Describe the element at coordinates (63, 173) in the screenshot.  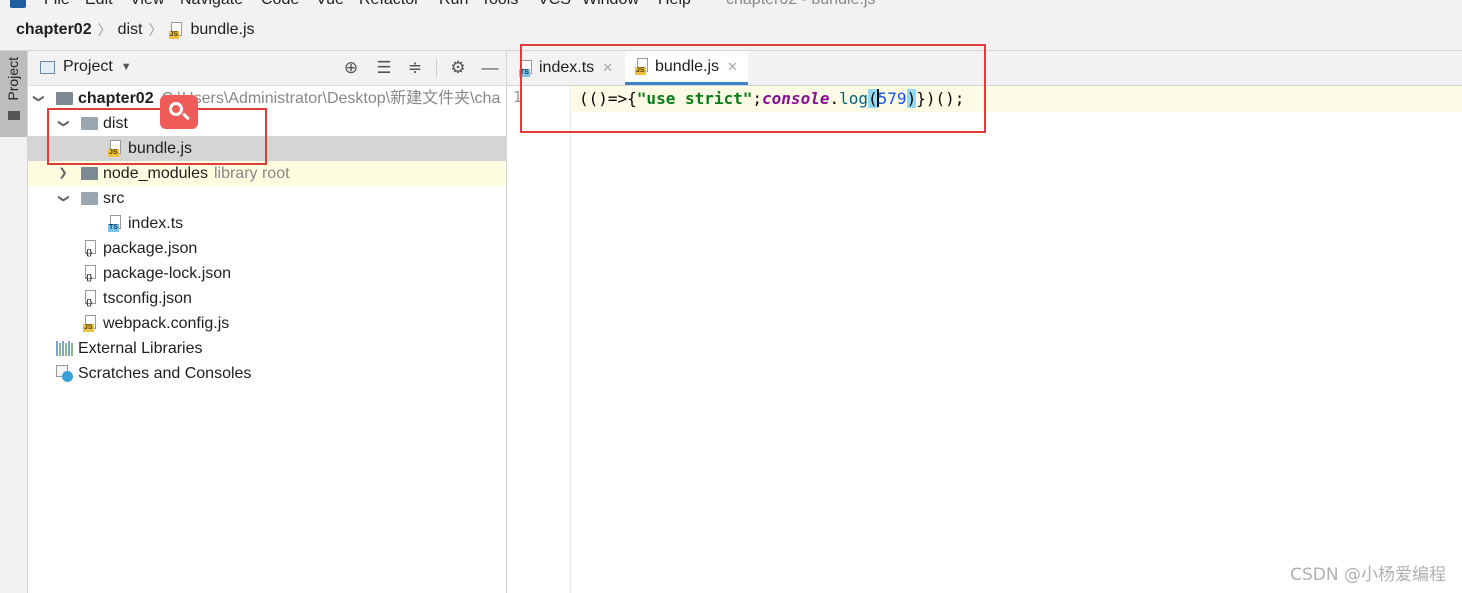
I see `chevron-right-icon: ❯` at that location.